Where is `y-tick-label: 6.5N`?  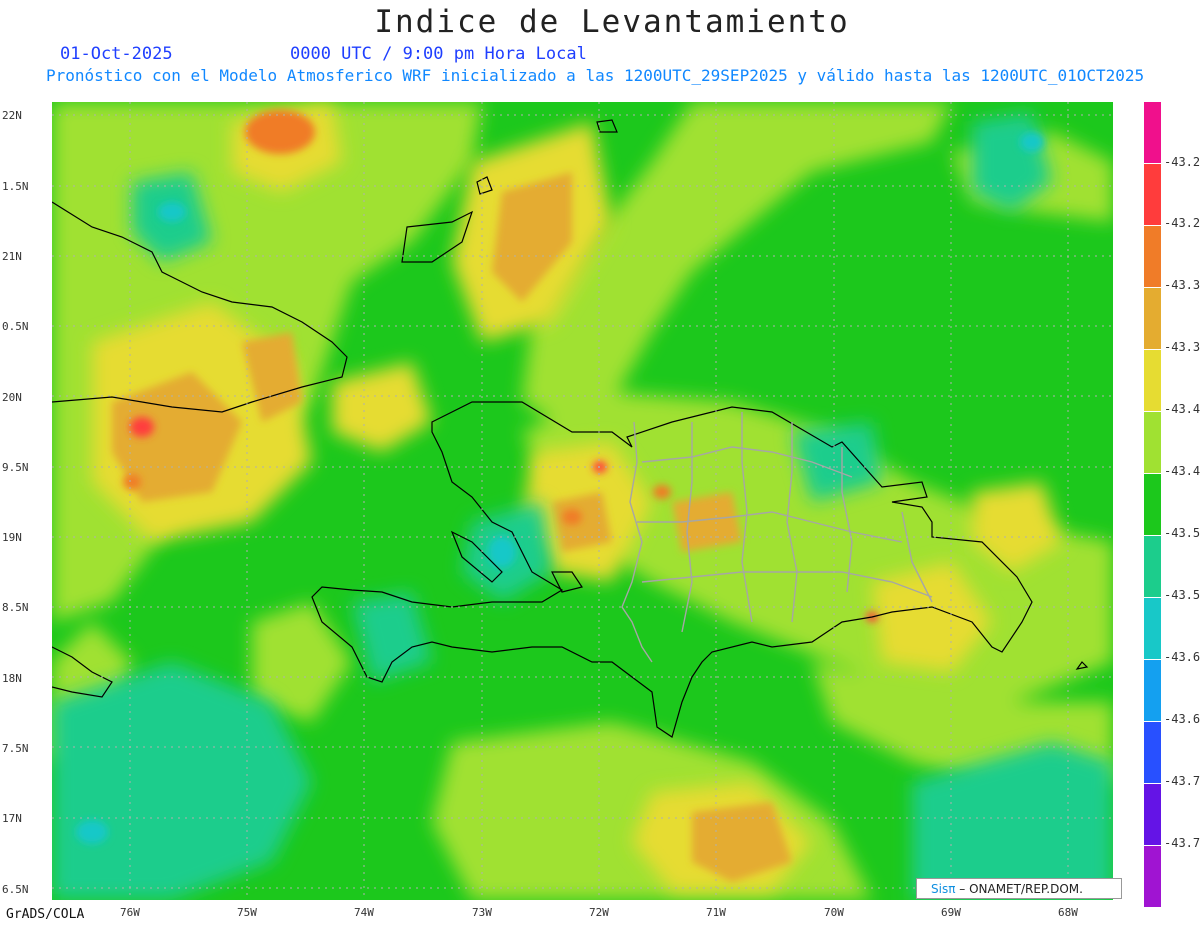
y-tick-label: 6.5N is located at coordinates (15, 889).